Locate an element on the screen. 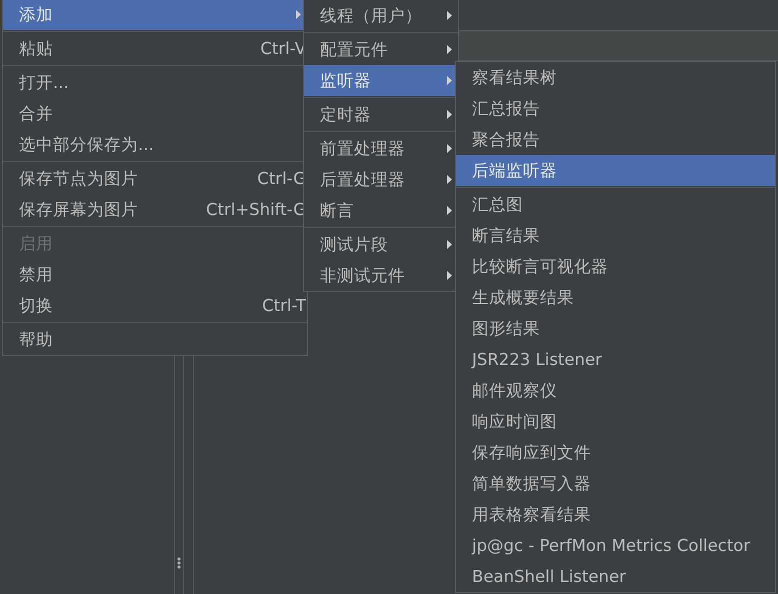  shortcut-label: Ctrl+Shift-G is located at coordinates (256, 209).